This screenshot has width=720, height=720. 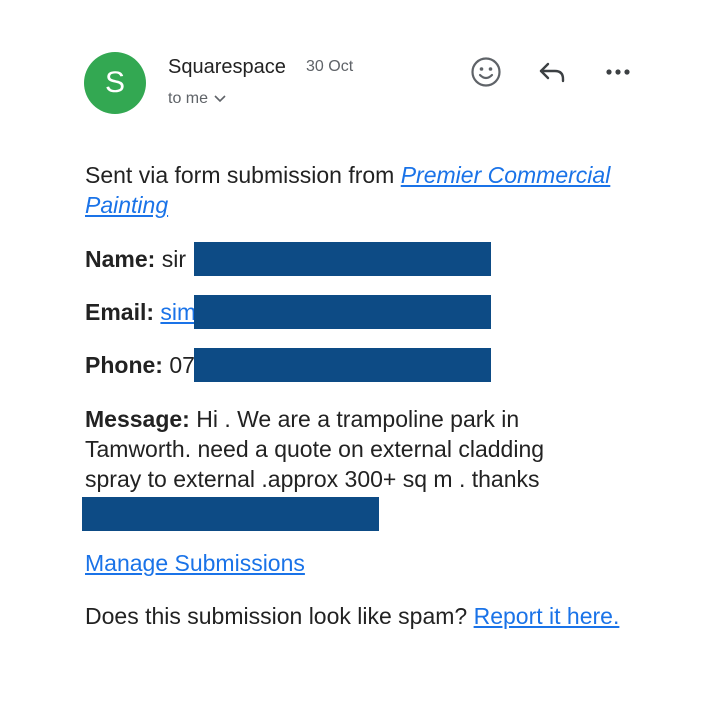 I want to click on sender-avatar: S, so click(x=115, y=83).